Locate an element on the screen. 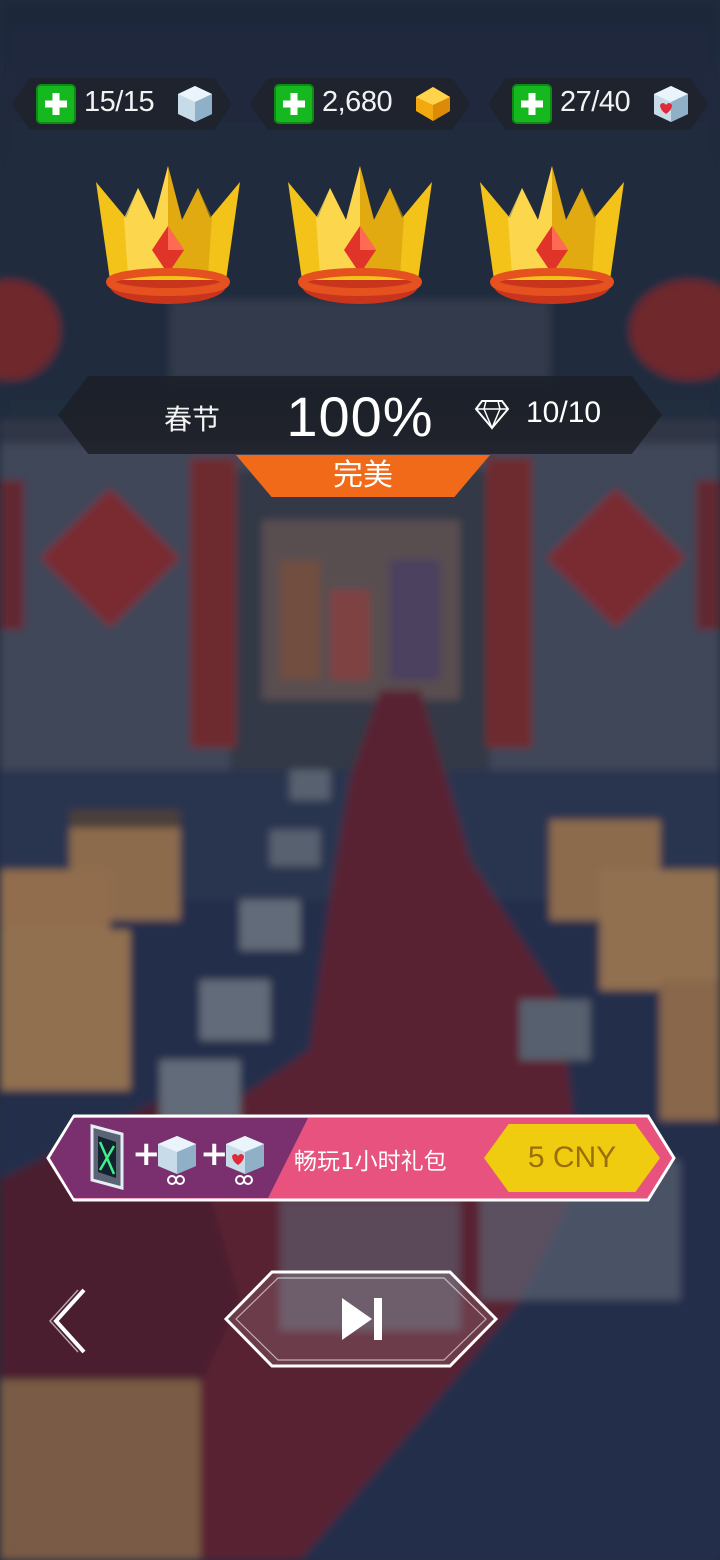 This screenshot has width=720, height=1560. level-result-banner: 春节 100% 10/10 is located at coordinates (360, 415).